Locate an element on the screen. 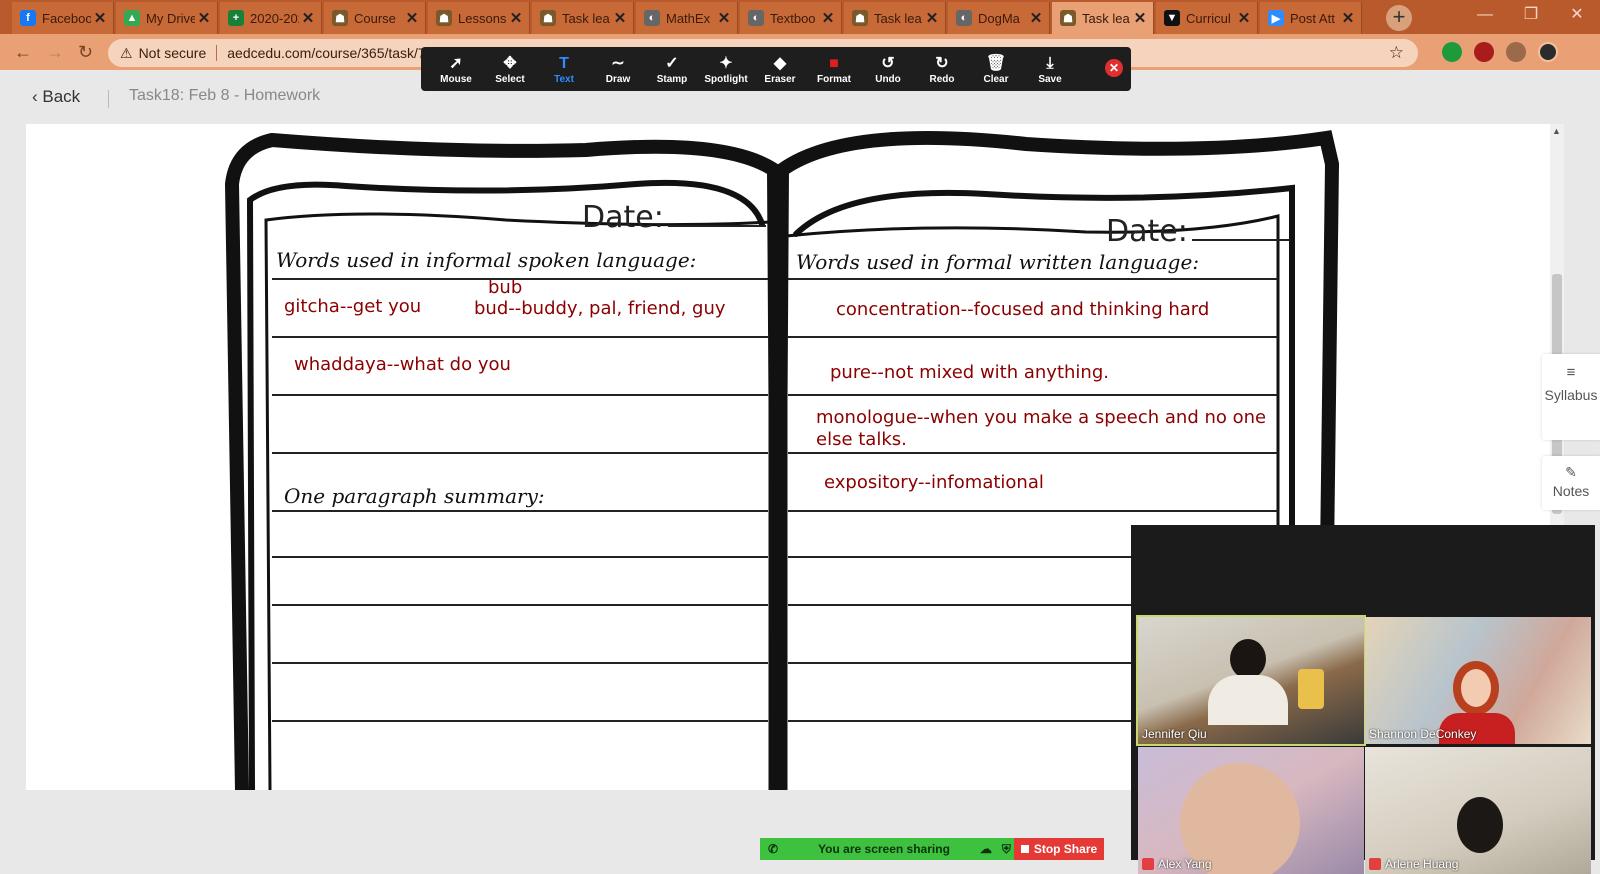  browser-tab: ▼ Curricul ✕ is located at coordinates (1207, 18).